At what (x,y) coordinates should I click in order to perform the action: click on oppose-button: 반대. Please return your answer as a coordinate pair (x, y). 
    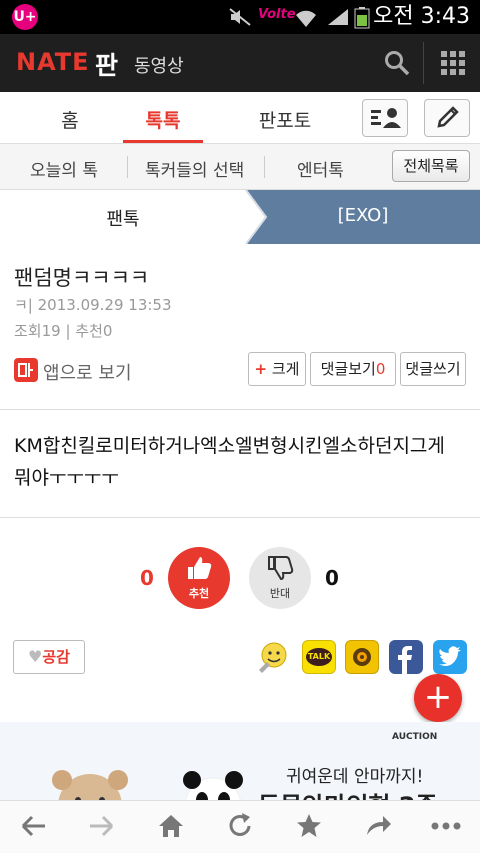
    Looking at the image, I should click on (280, 578).